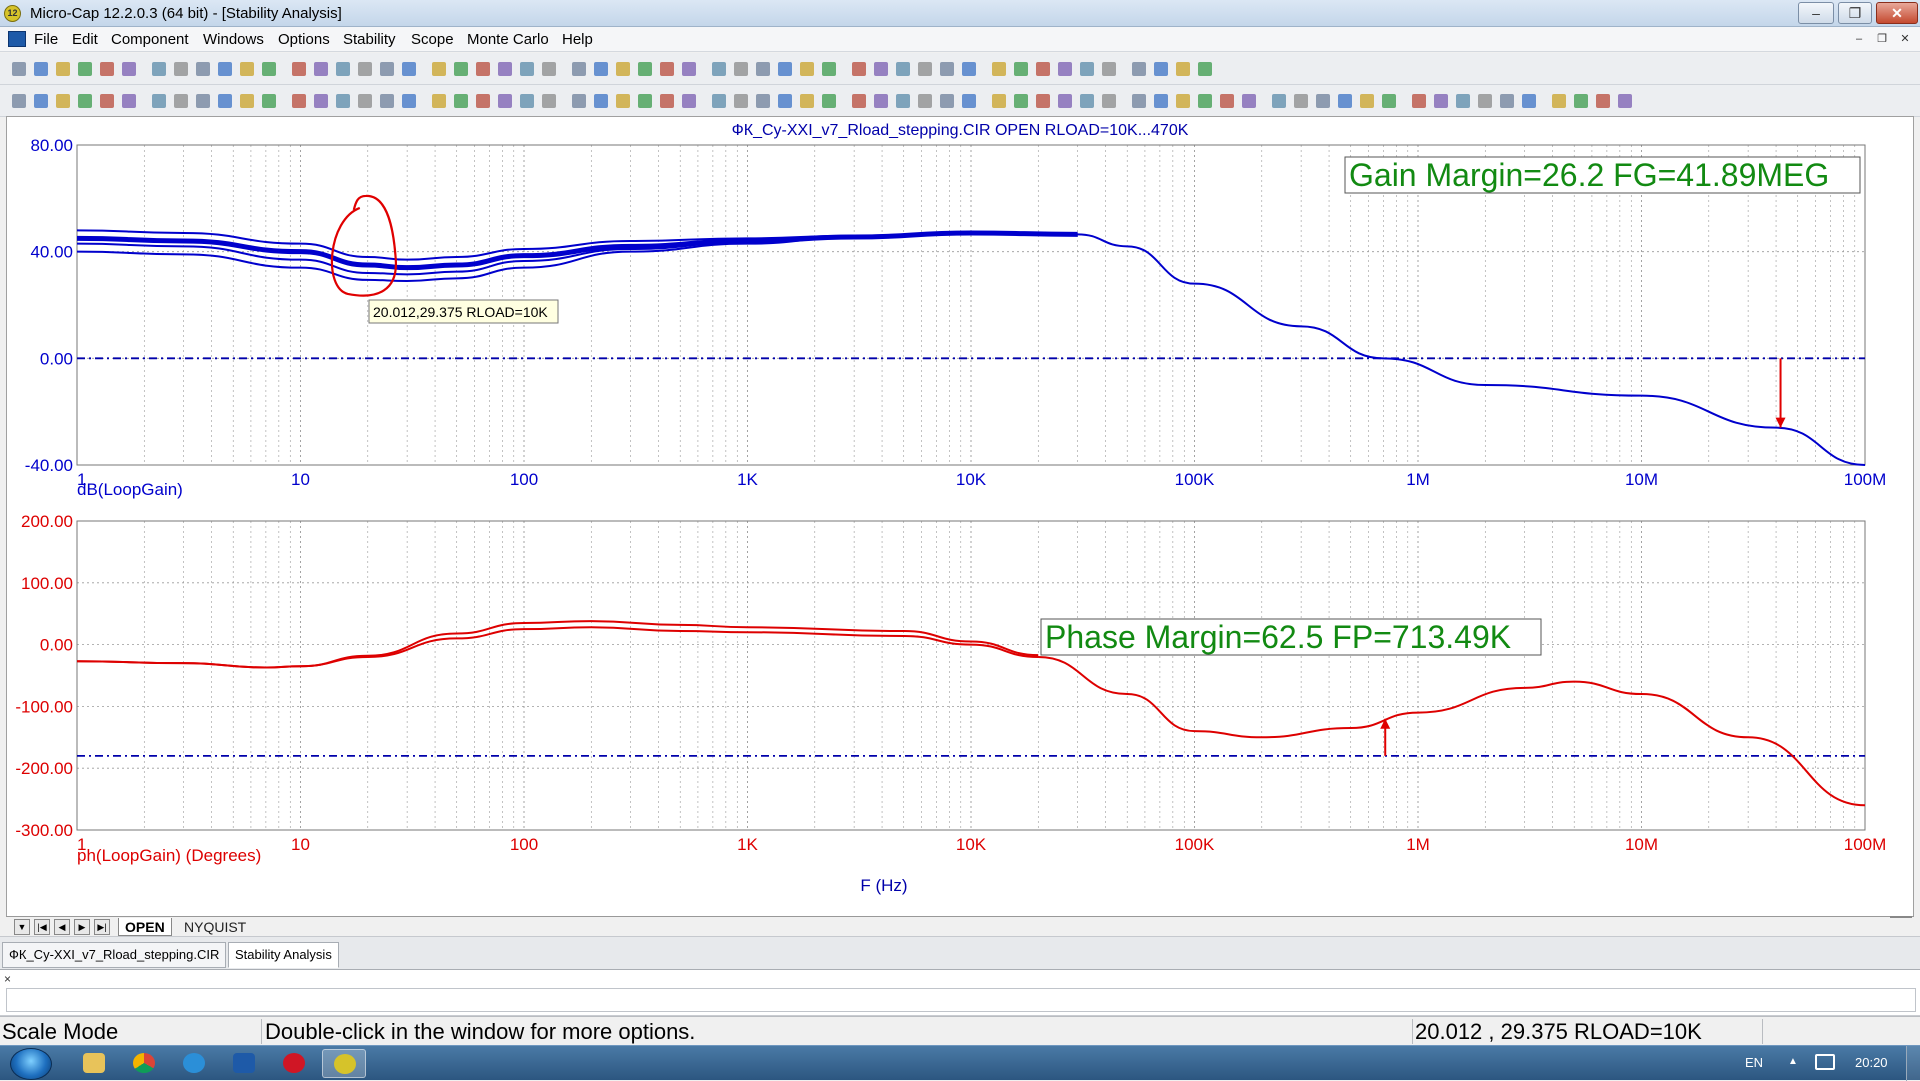 The height and width of the screenshot is (1081, 1920). Describe the element at coordinates (577, 39) in the screenshot. I see `menu-help: Help` at that location.